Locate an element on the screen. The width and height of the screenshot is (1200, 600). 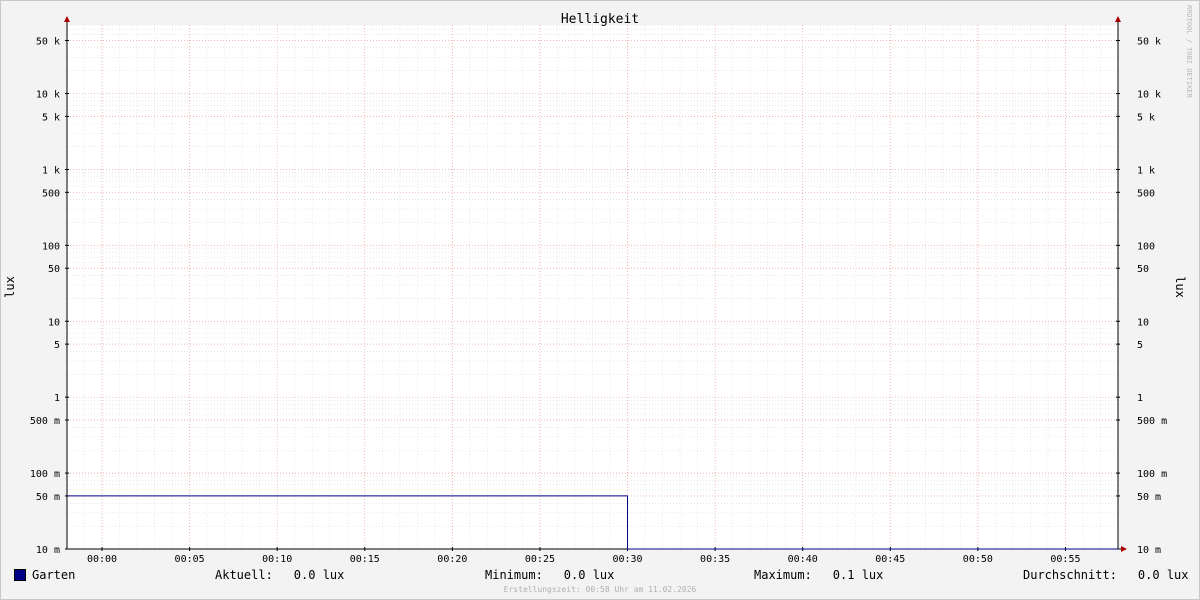
y-tick-label-left: 50 is located at coordinates (54, 269).